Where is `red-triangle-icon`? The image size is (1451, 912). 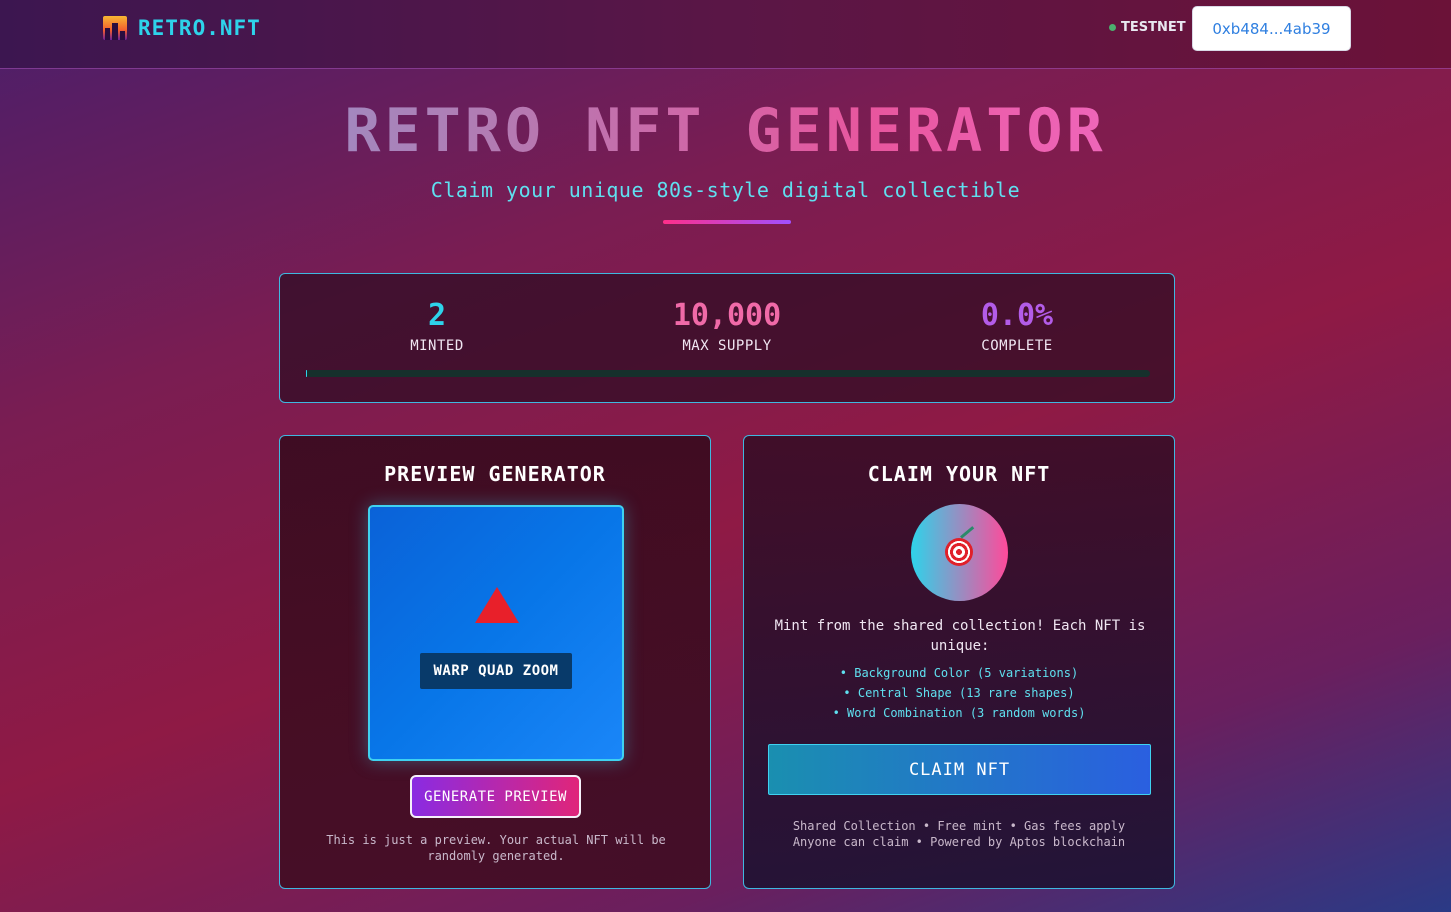
red-triangle-icon is located at coordinates (497, 605).